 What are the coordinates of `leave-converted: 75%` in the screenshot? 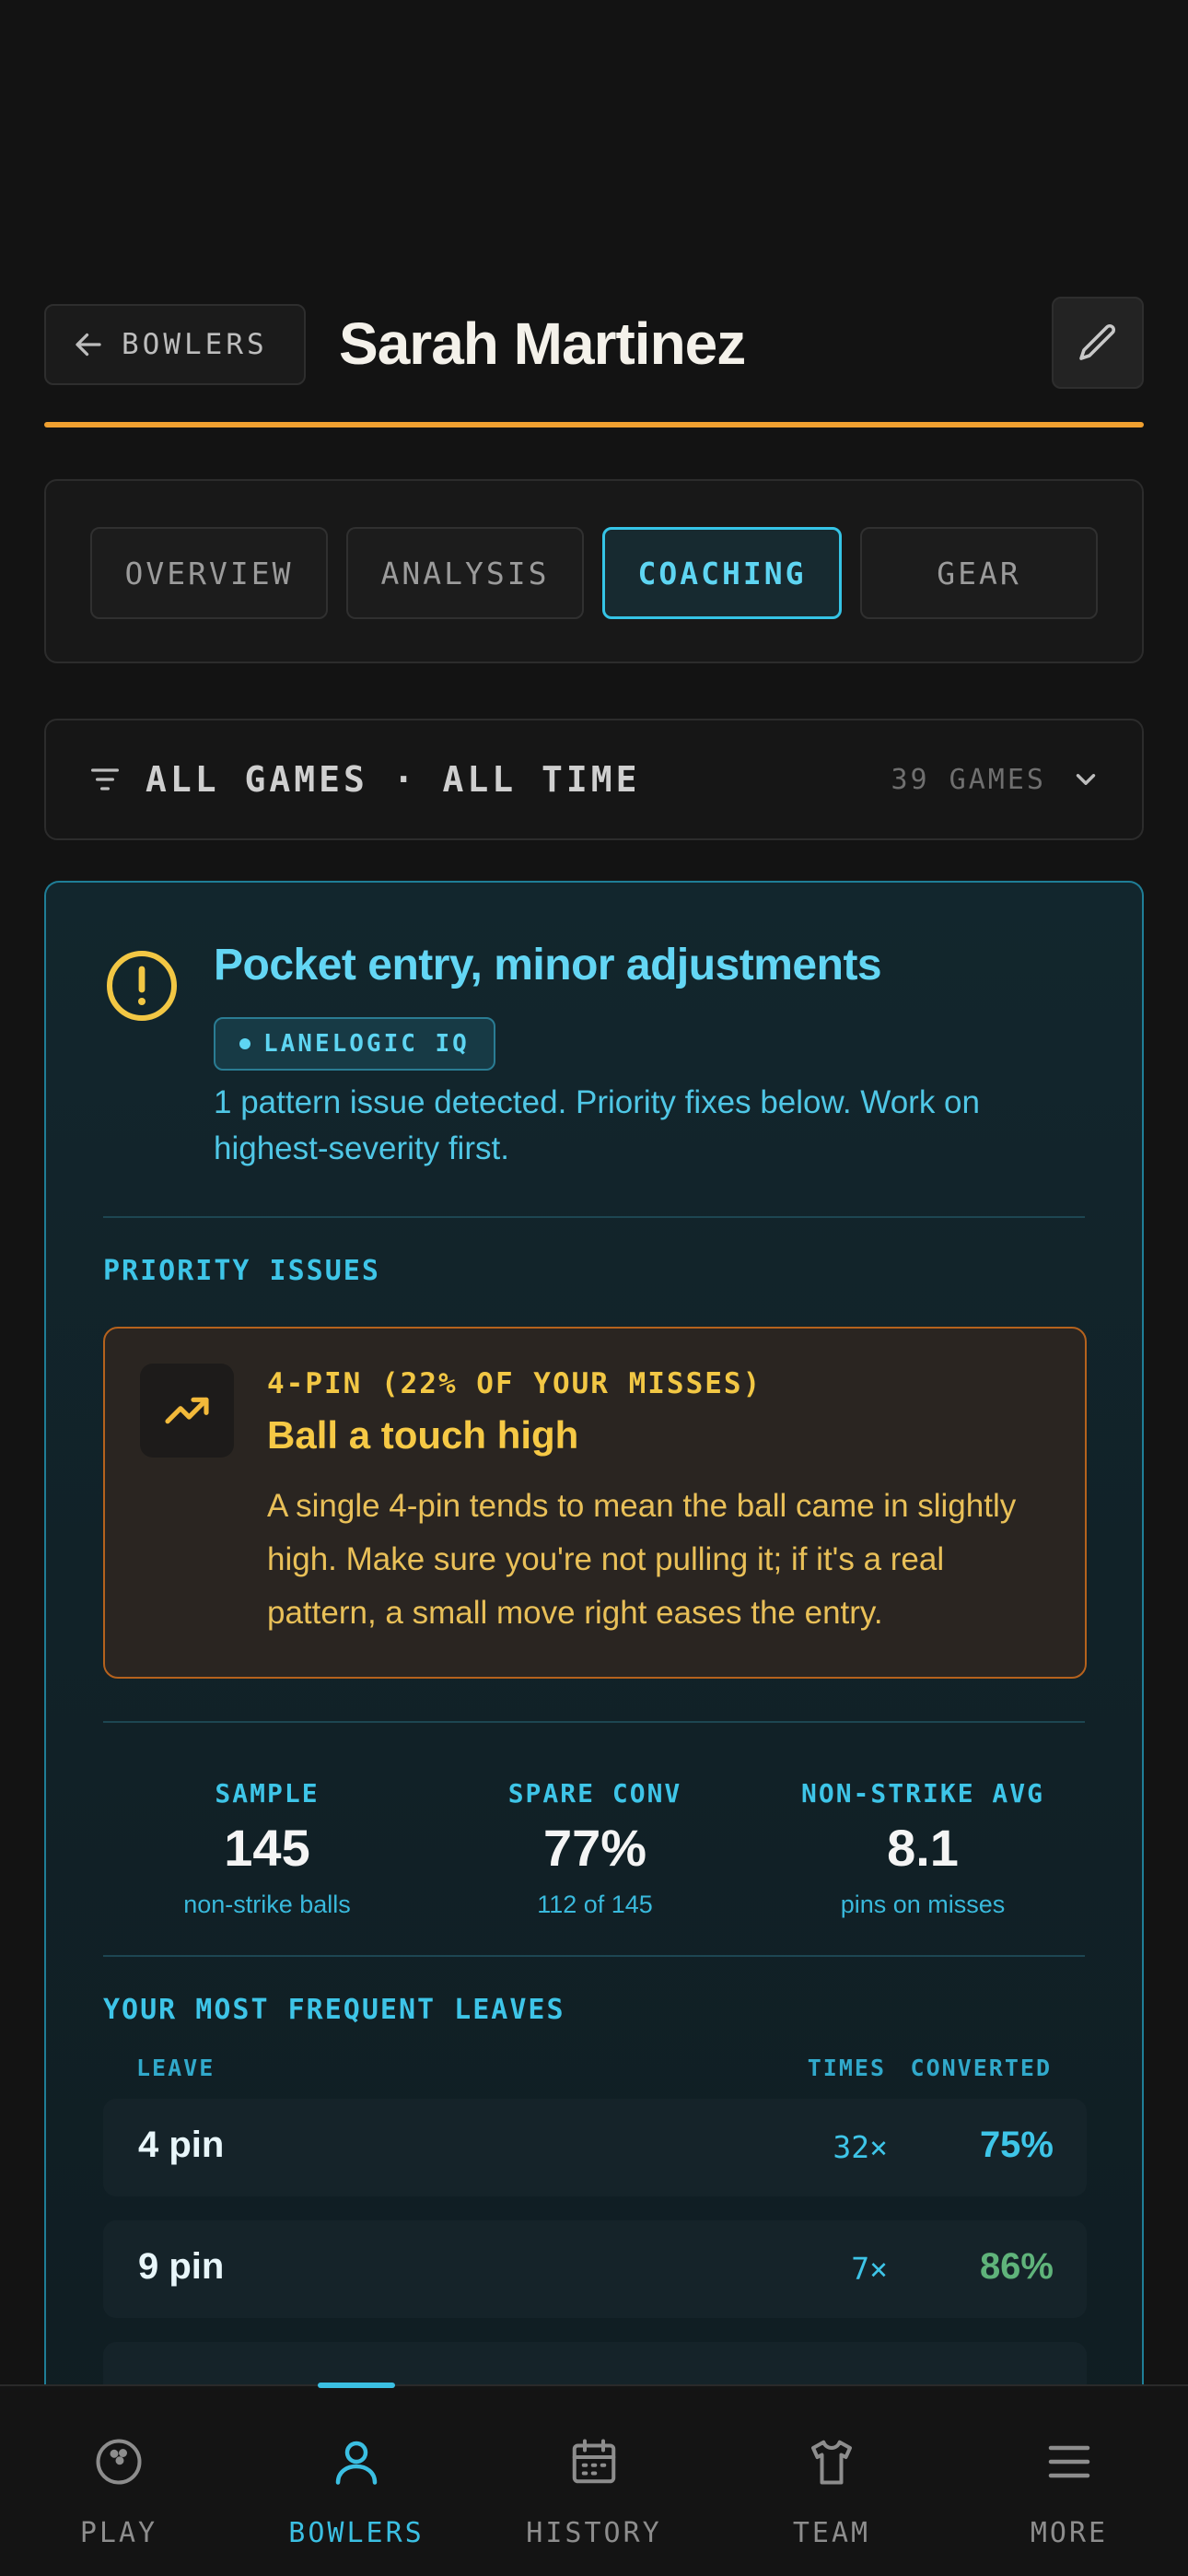 It's located at (1016, 2145).